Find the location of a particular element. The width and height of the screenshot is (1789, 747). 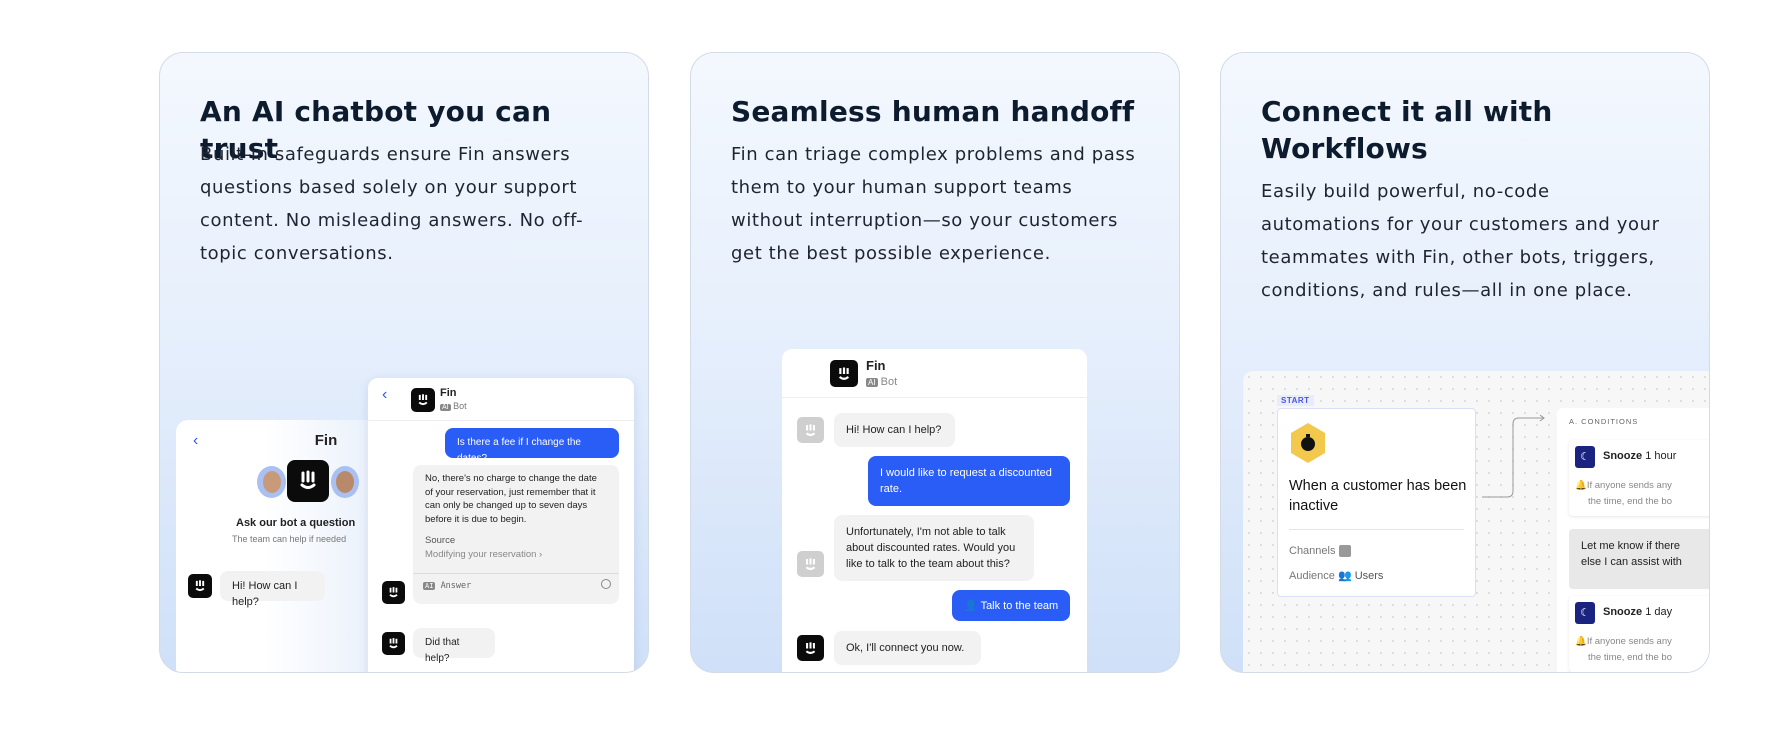

source-link: Modifying your reservation › is located at coordinates (516, 555).